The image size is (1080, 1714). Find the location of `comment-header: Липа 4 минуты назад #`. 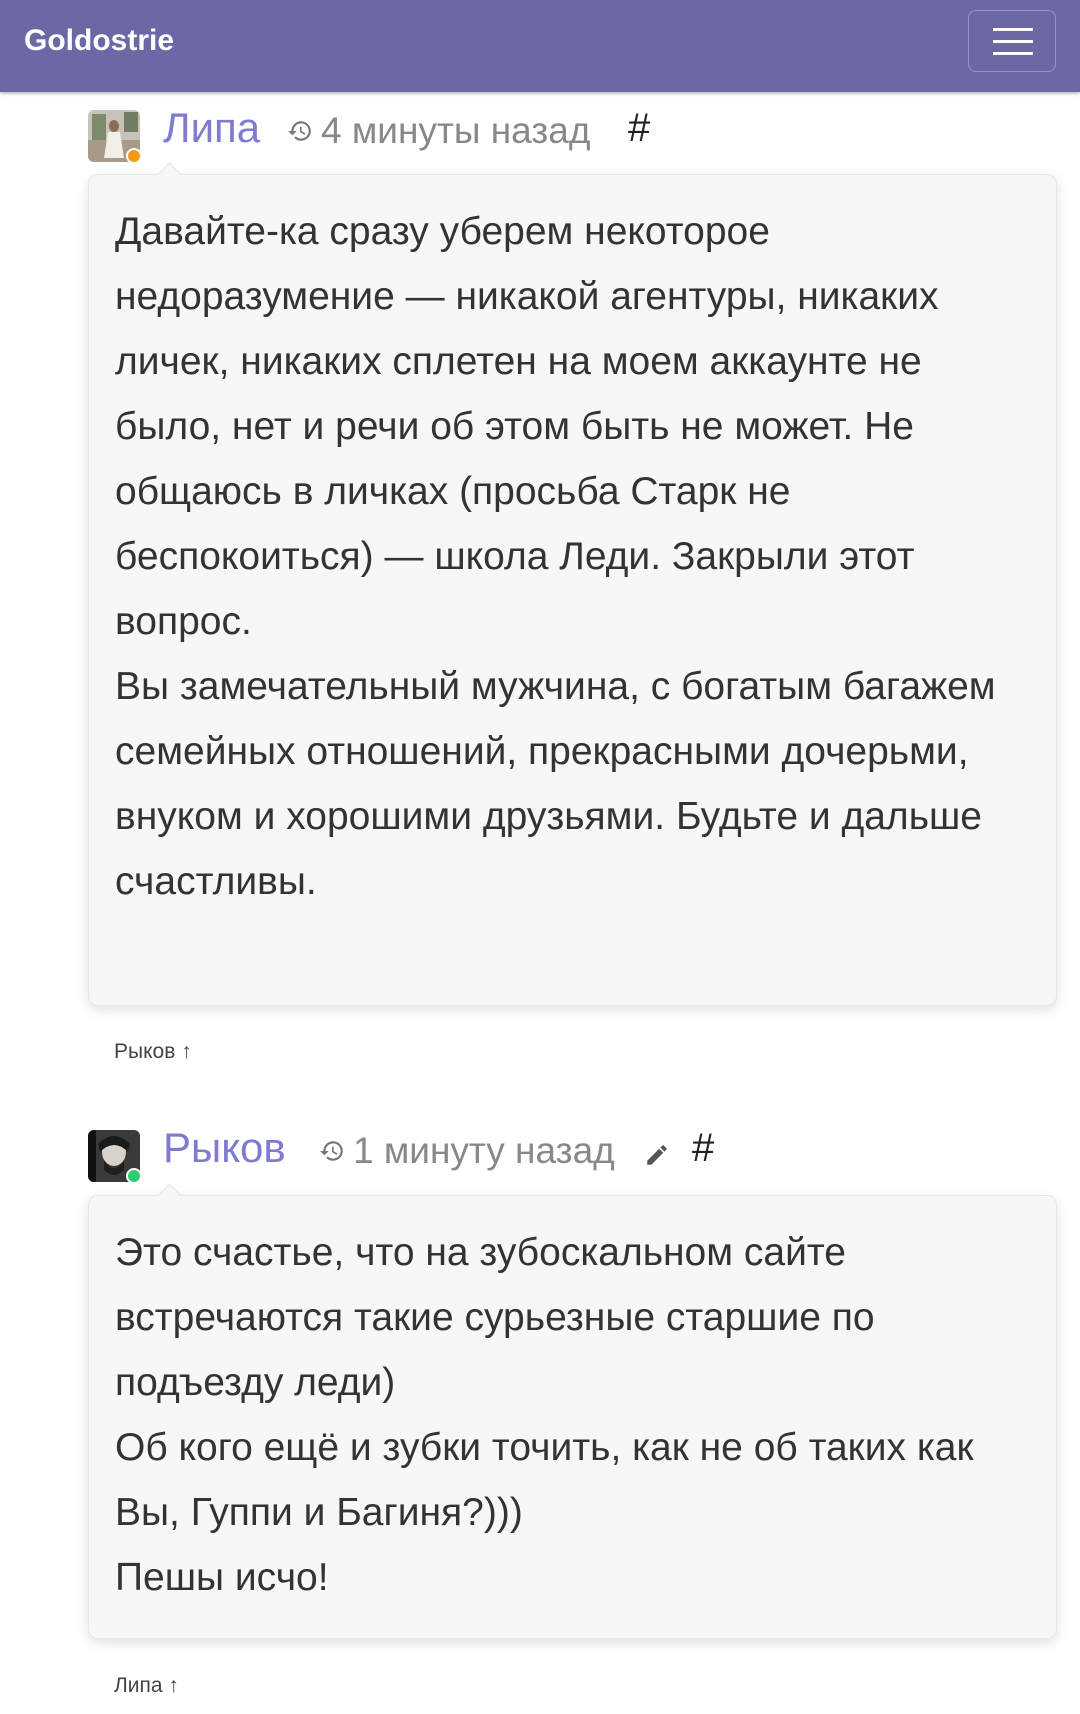

comment-header: Липа 4 минуты назад # is located at coordinates (540, 133).